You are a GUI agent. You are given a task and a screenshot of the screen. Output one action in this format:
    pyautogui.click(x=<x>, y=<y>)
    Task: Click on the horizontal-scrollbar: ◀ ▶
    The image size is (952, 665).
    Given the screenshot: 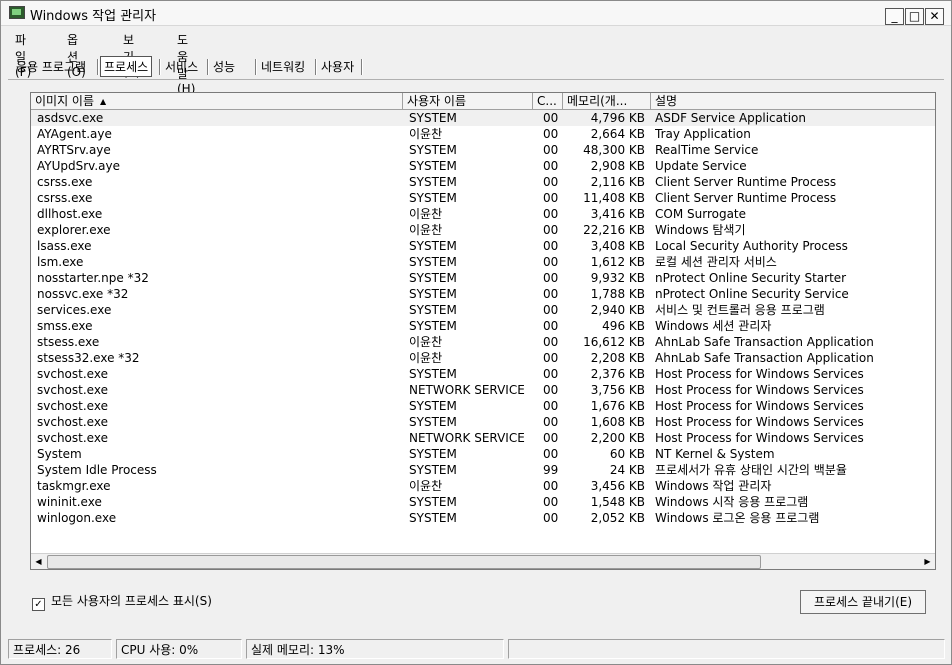 What is the action you would take?
    pyautogui.click(x=483, y=561)
    